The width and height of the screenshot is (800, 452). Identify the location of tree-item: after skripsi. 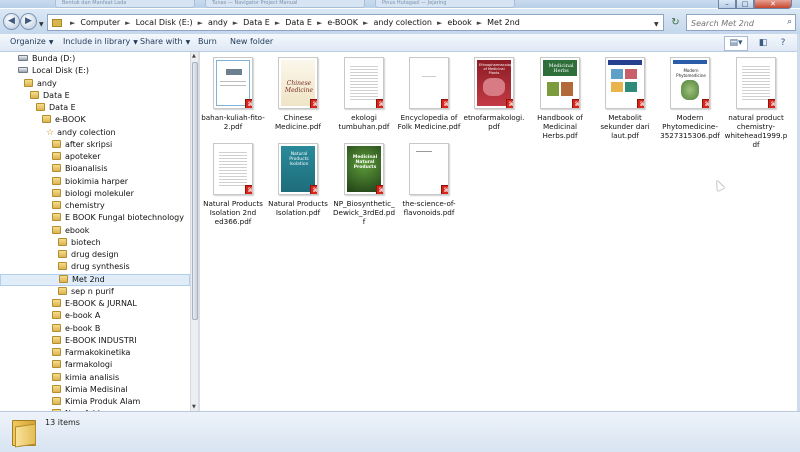
(82, 145).